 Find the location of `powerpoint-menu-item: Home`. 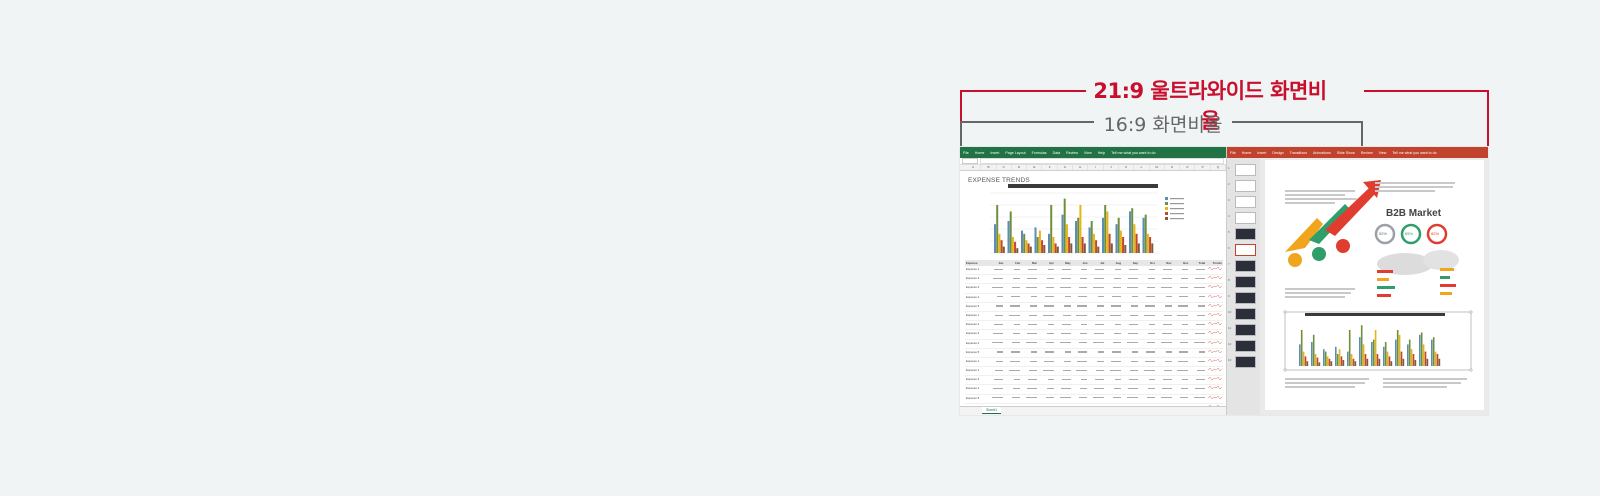

powerpoint-menu-item: Home is located at coordinates (1247, 153).